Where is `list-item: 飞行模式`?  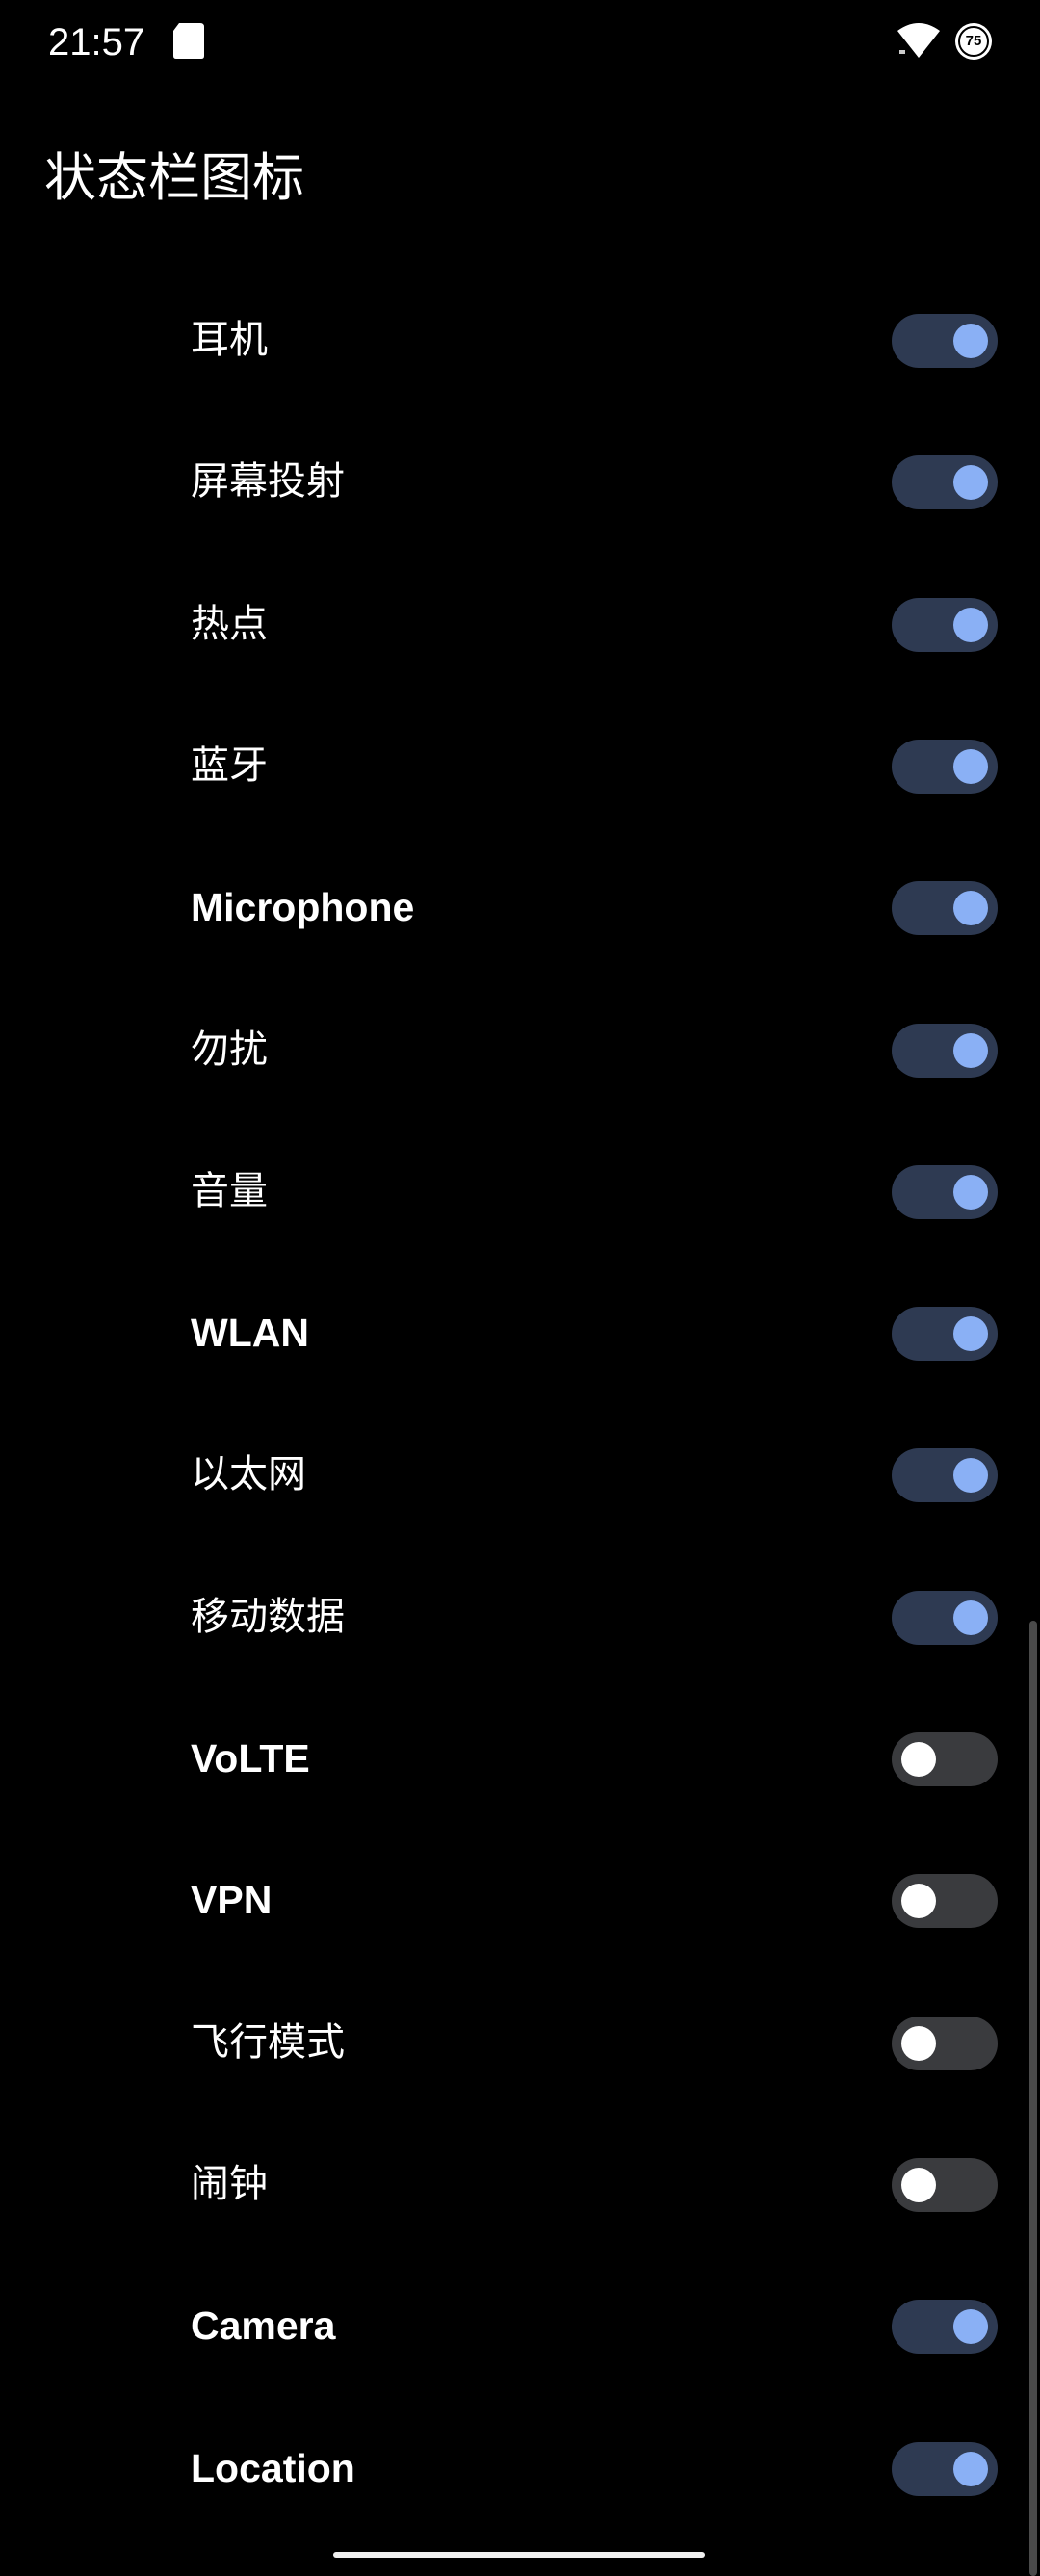 list-item: 飞行模式 is located at coordinates (520, 2043).